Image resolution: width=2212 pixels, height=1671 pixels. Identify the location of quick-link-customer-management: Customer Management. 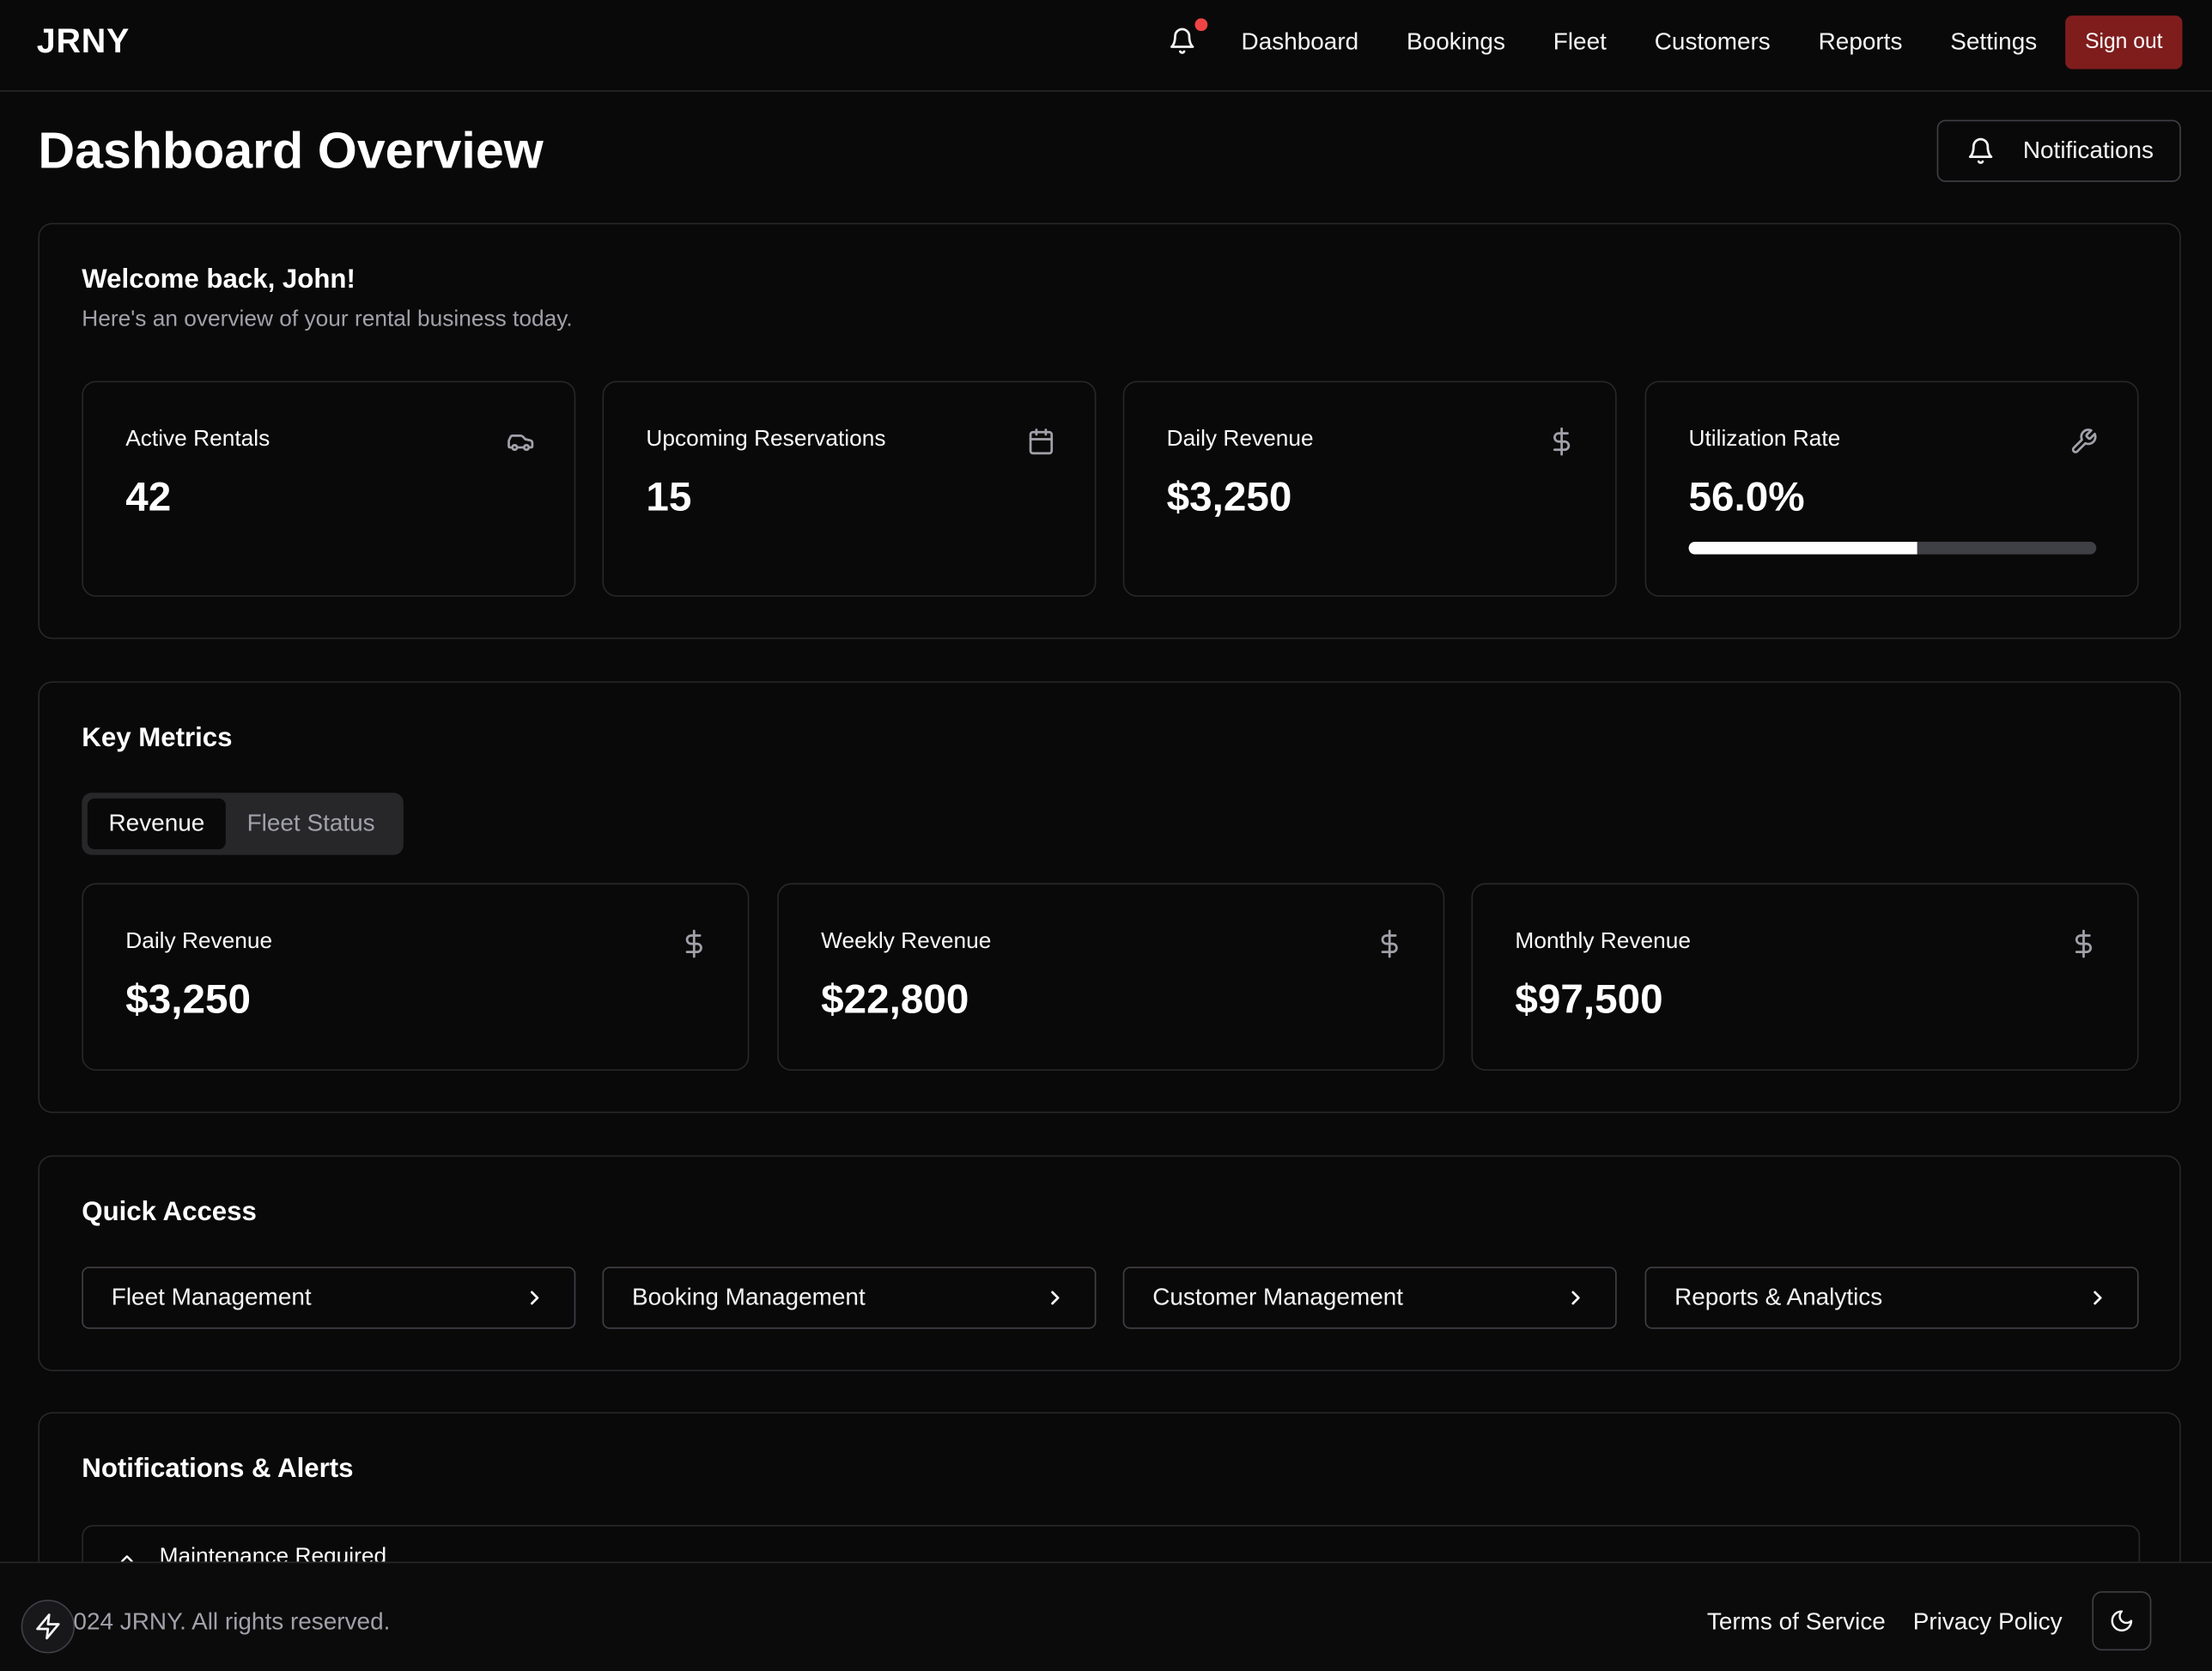
(1369, 1298).